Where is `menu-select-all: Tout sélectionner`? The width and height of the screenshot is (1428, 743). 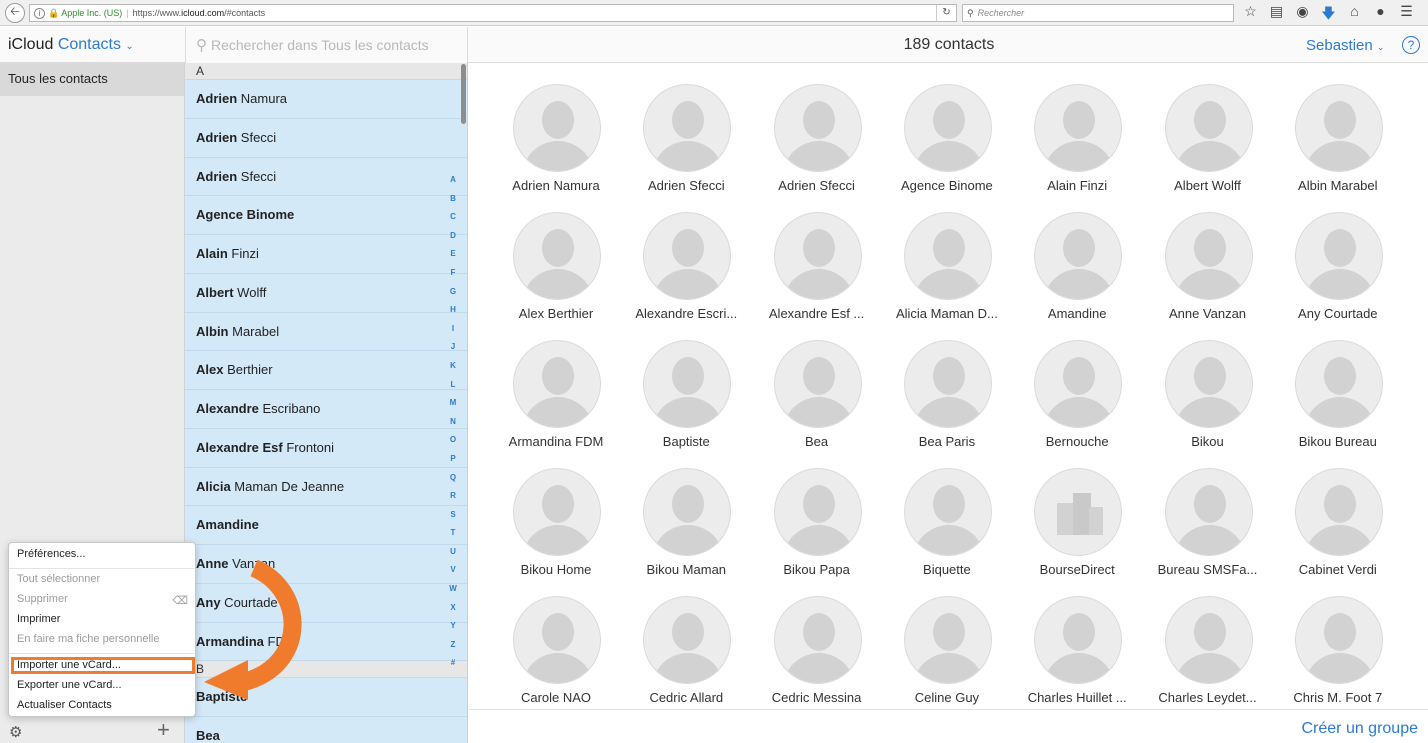 menu-select-all: Tout sélectionner is located at coordinates (58, 579).